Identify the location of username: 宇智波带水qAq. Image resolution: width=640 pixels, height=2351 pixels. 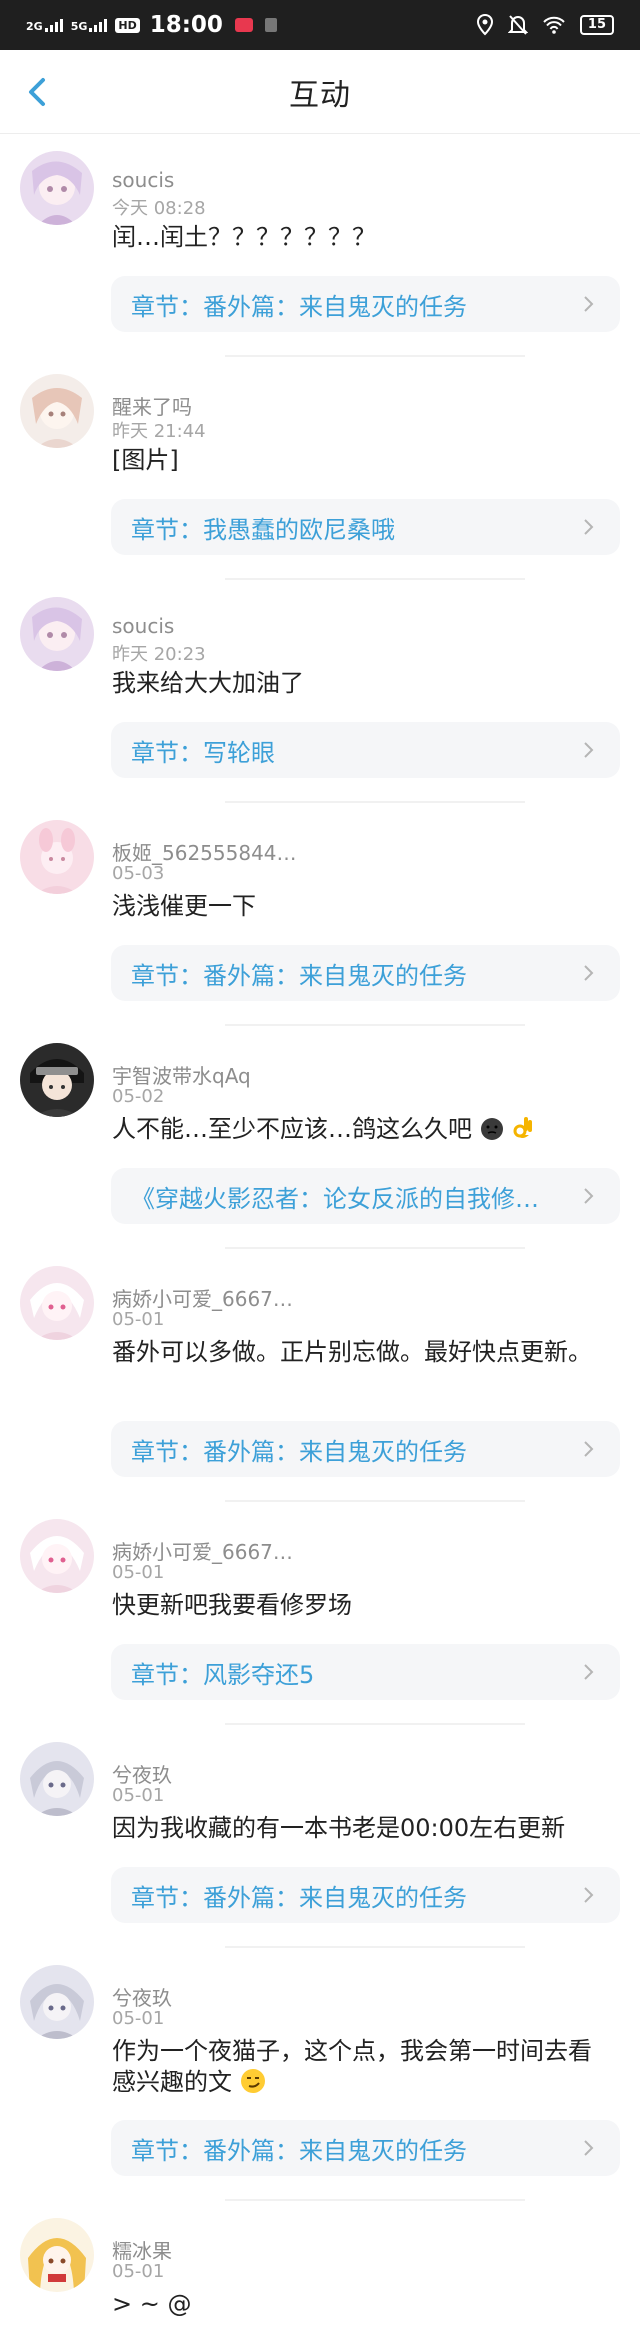
(181, 1074).